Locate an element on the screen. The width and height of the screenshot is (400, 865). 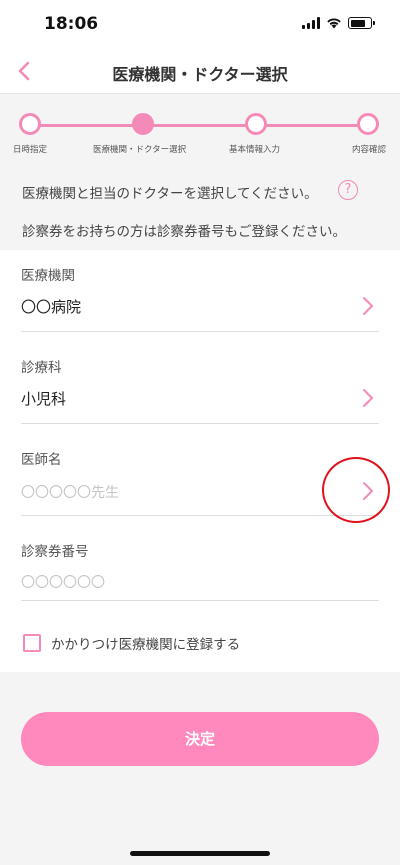
home-indicator is located at coordinates (200, 853).